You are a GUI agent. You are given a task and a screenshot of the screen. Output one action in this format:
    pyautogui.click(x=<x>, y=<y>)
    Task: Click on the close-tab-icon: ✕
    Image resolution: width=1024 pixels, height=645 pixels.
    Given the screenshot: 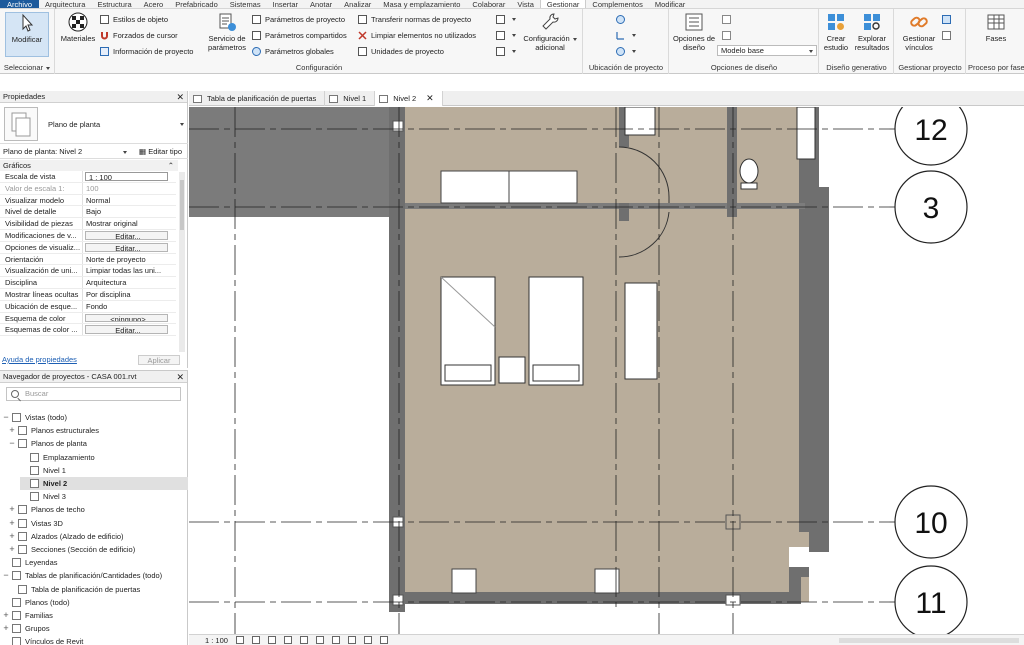 What is the action you would take?
    pyautogui.click(x=430, y=98)
    